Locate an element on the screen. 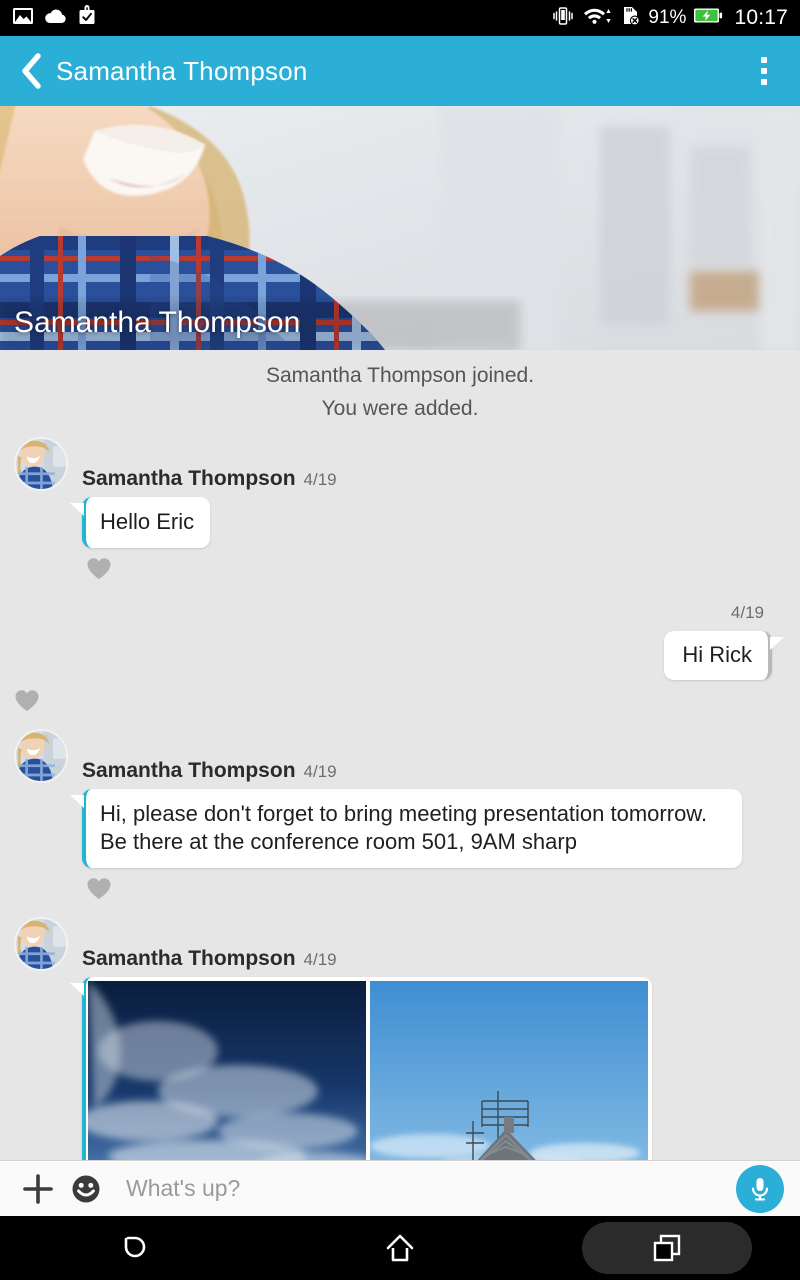 This screenshot has width=800, height=1280. message-incoming: Samantha Thompson 4/19 Hello Eric is located at coordinates (400, 509).